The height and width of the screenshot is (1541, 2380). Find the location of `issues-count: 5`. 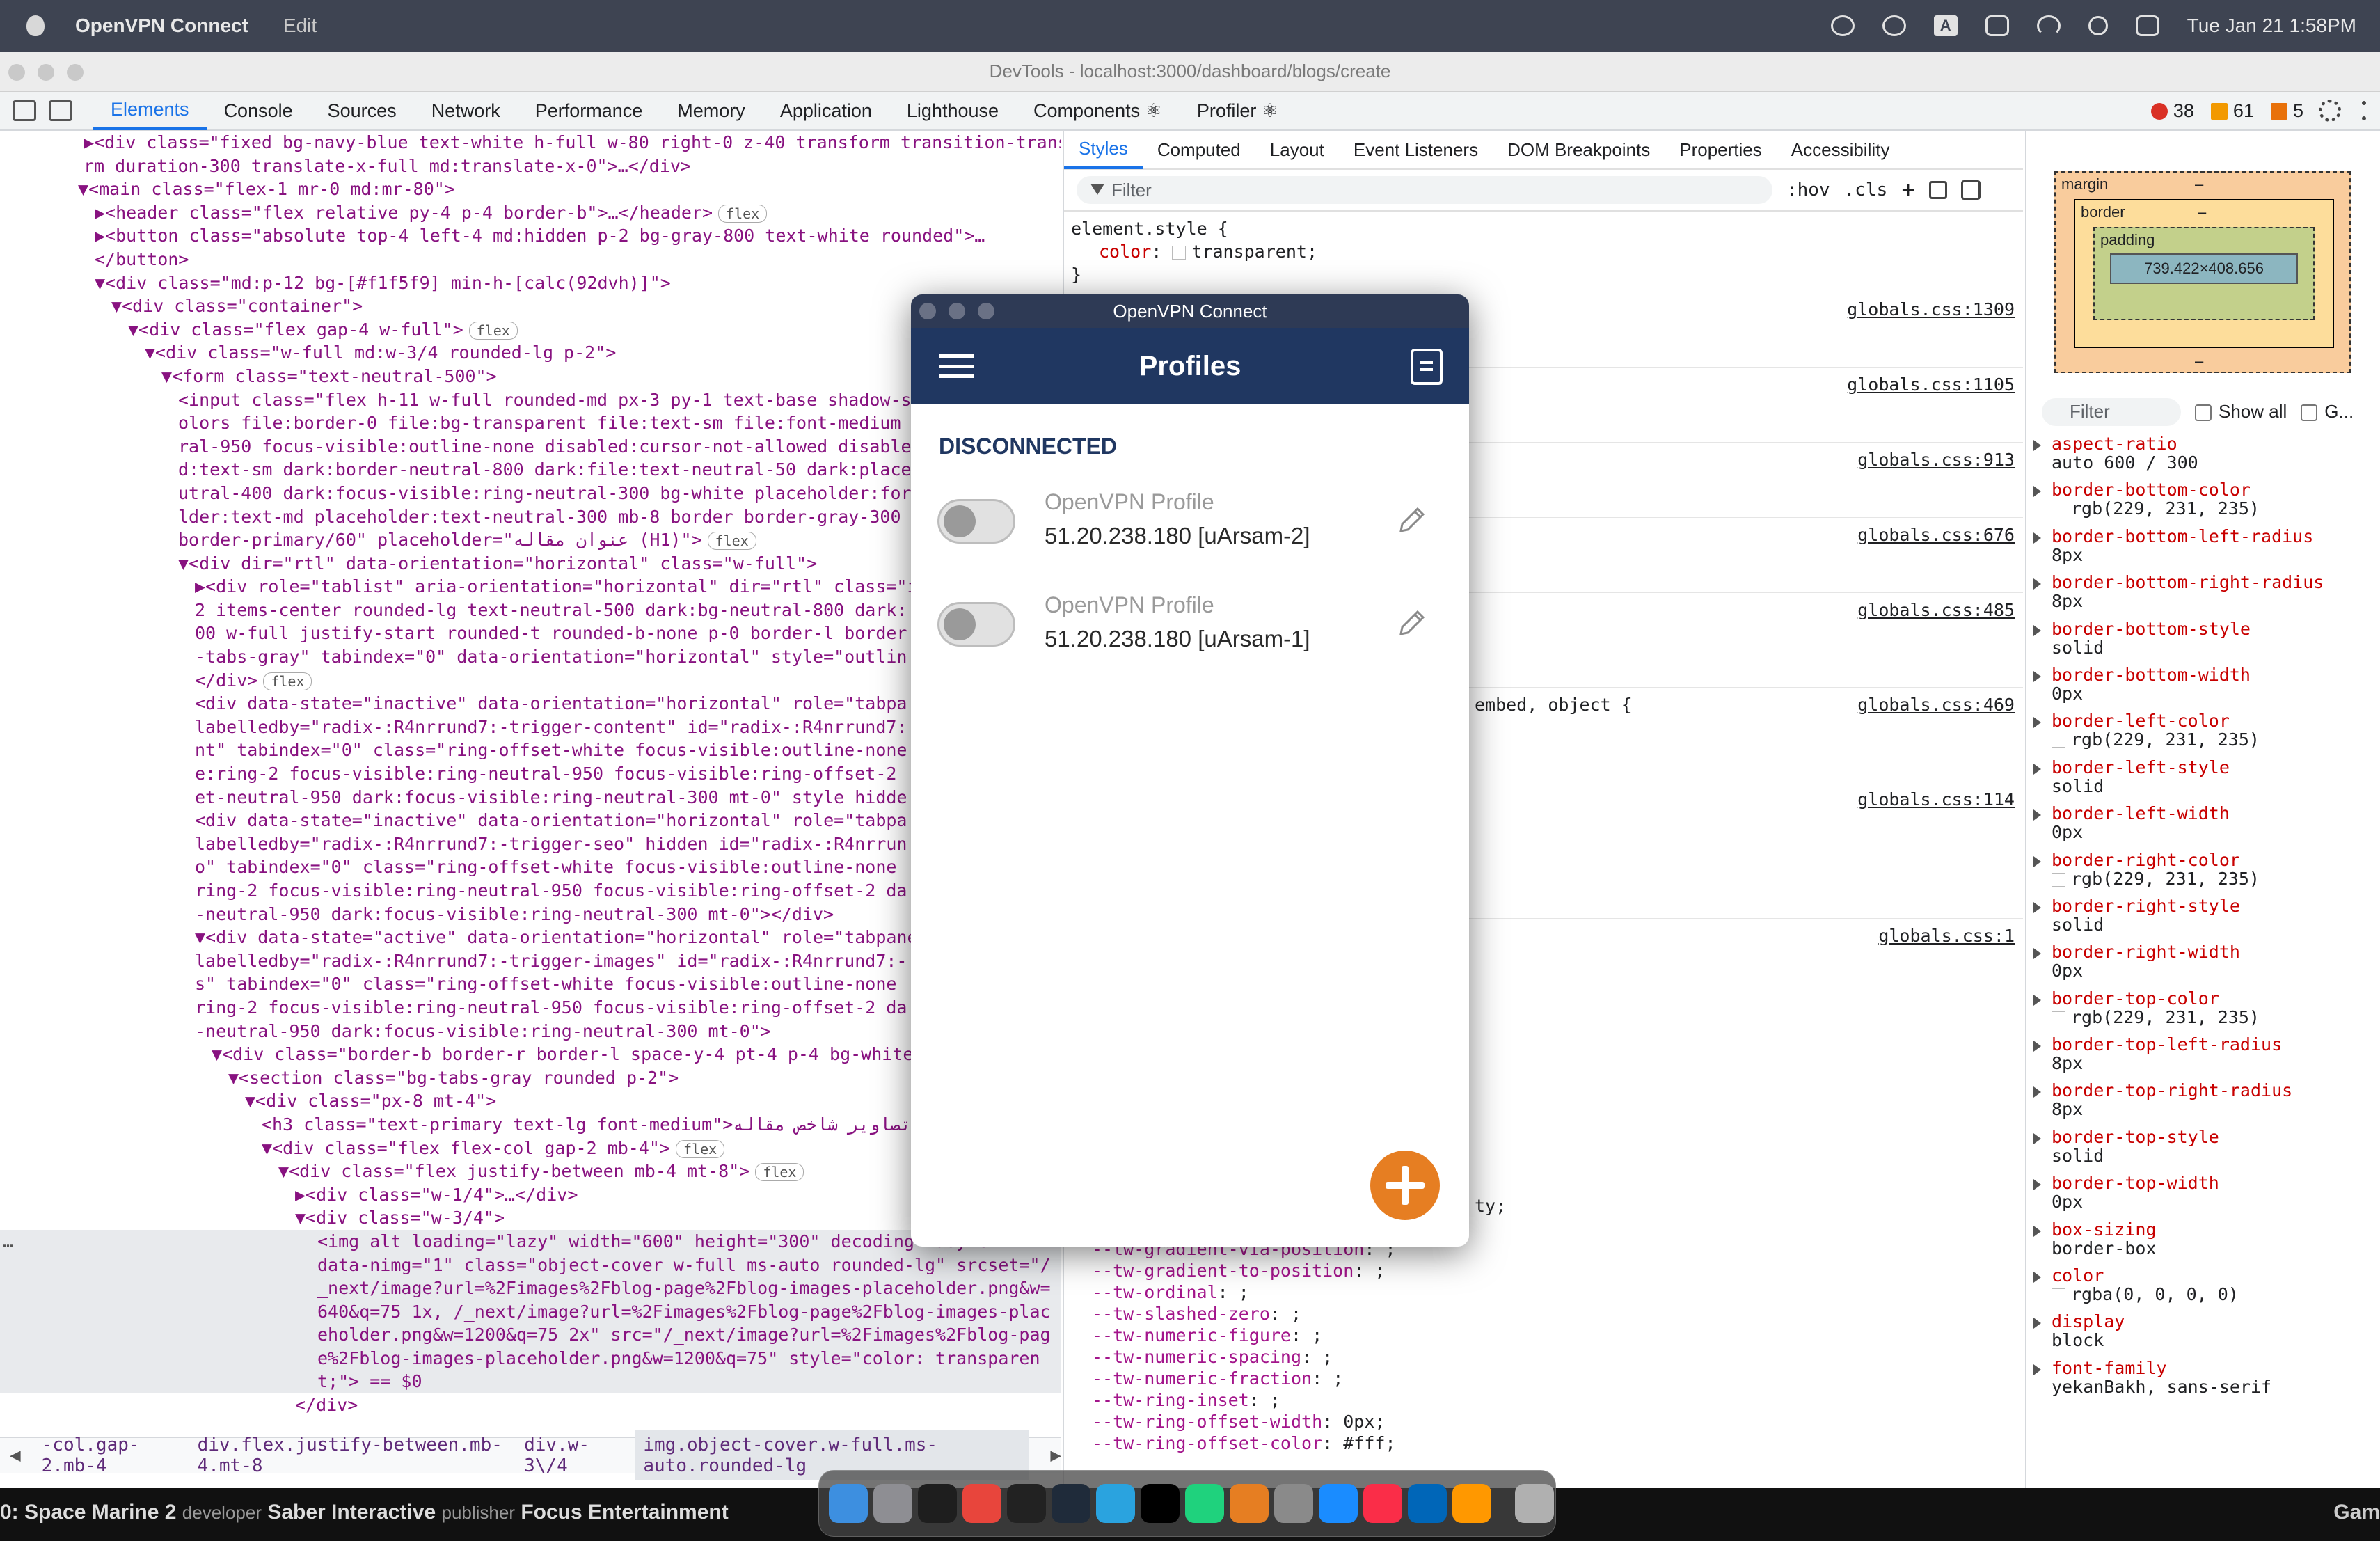

issues-count: 5 is located at coordinates (2286, 111).